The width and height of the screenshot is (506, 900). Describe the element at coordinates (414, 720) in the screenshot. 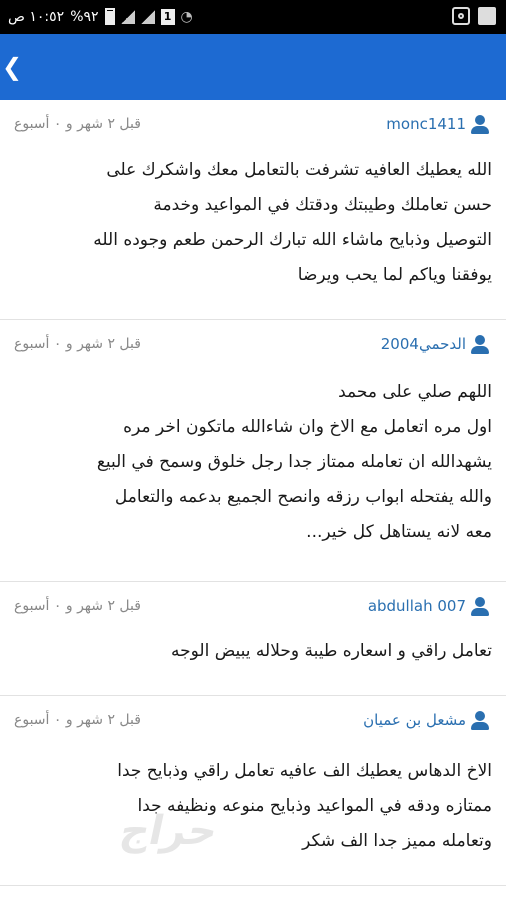

I see `username: مشعل بن عميان` at that location.